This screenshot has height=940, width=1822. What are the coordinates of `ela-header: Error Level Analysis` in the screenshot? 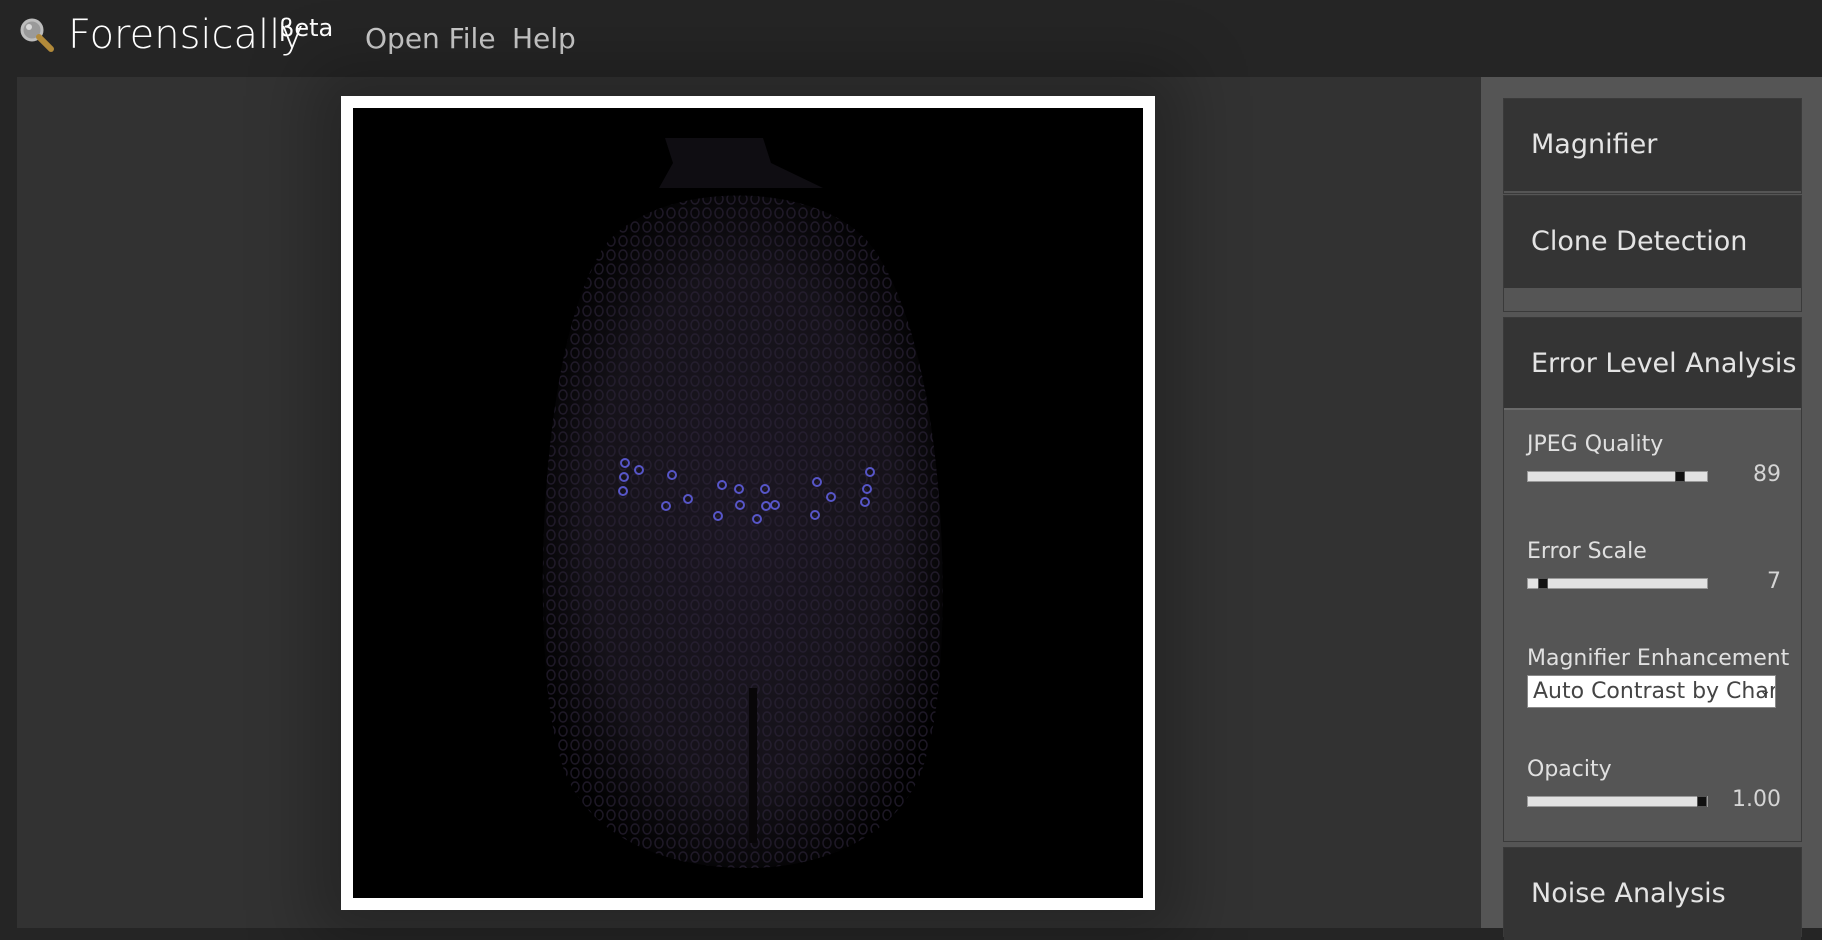 It's located at (1652, 364).